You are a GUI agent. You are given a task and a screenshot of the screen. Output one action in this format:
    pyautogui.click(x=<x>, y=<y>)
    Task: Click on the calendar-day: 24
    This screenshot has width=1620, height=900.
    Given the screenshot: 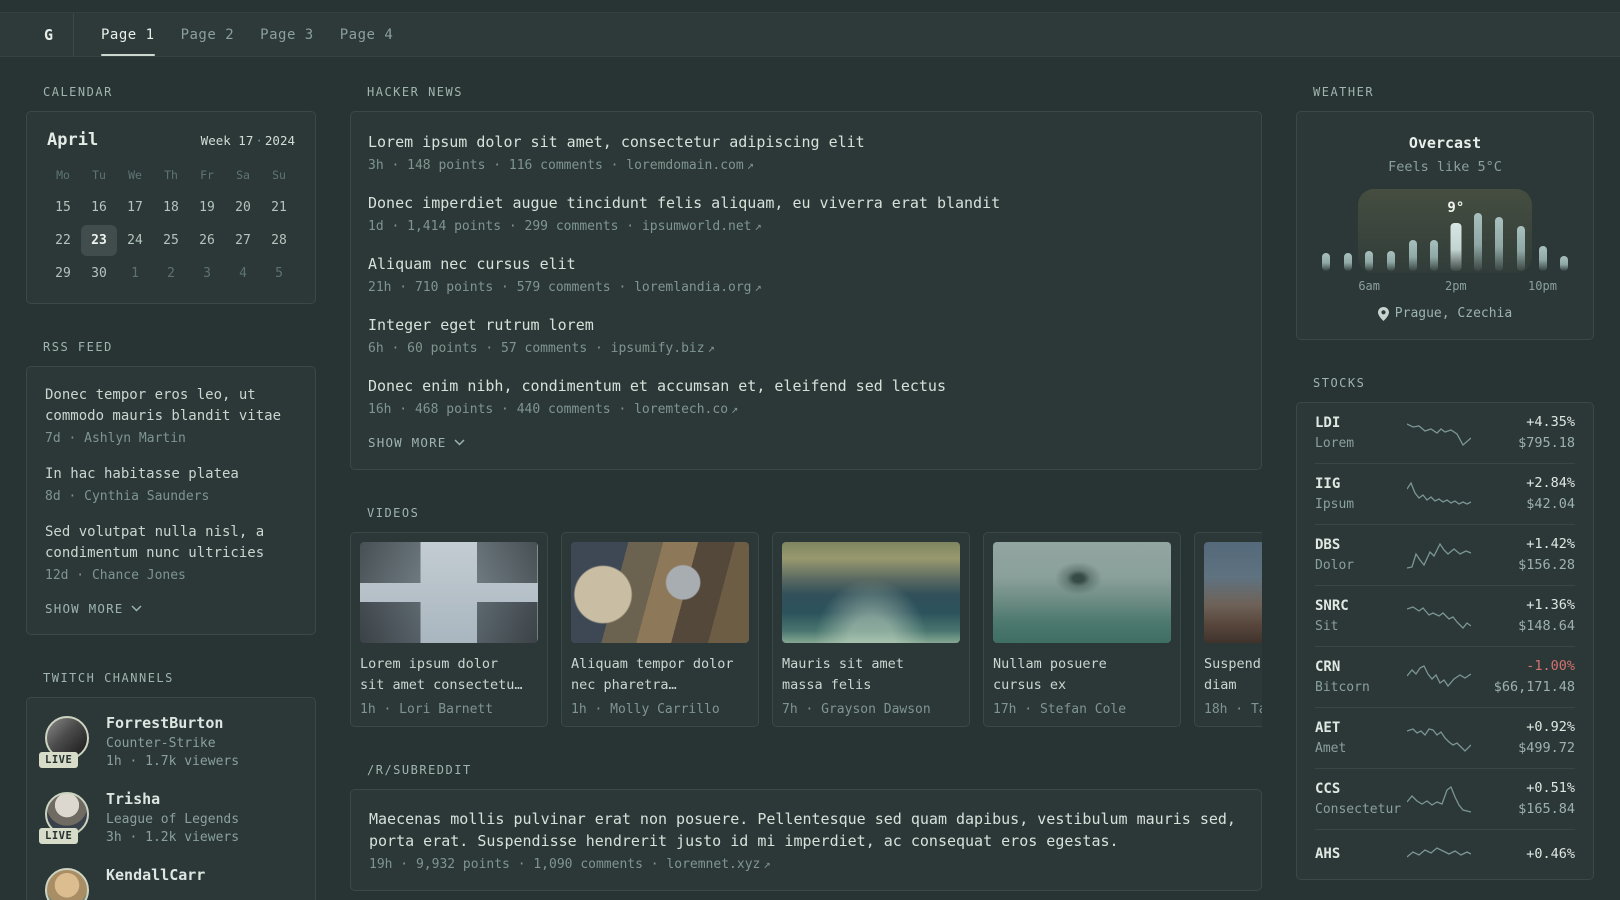 What is the action you would take?
    pyautogui.click(x=135, y=240)
    